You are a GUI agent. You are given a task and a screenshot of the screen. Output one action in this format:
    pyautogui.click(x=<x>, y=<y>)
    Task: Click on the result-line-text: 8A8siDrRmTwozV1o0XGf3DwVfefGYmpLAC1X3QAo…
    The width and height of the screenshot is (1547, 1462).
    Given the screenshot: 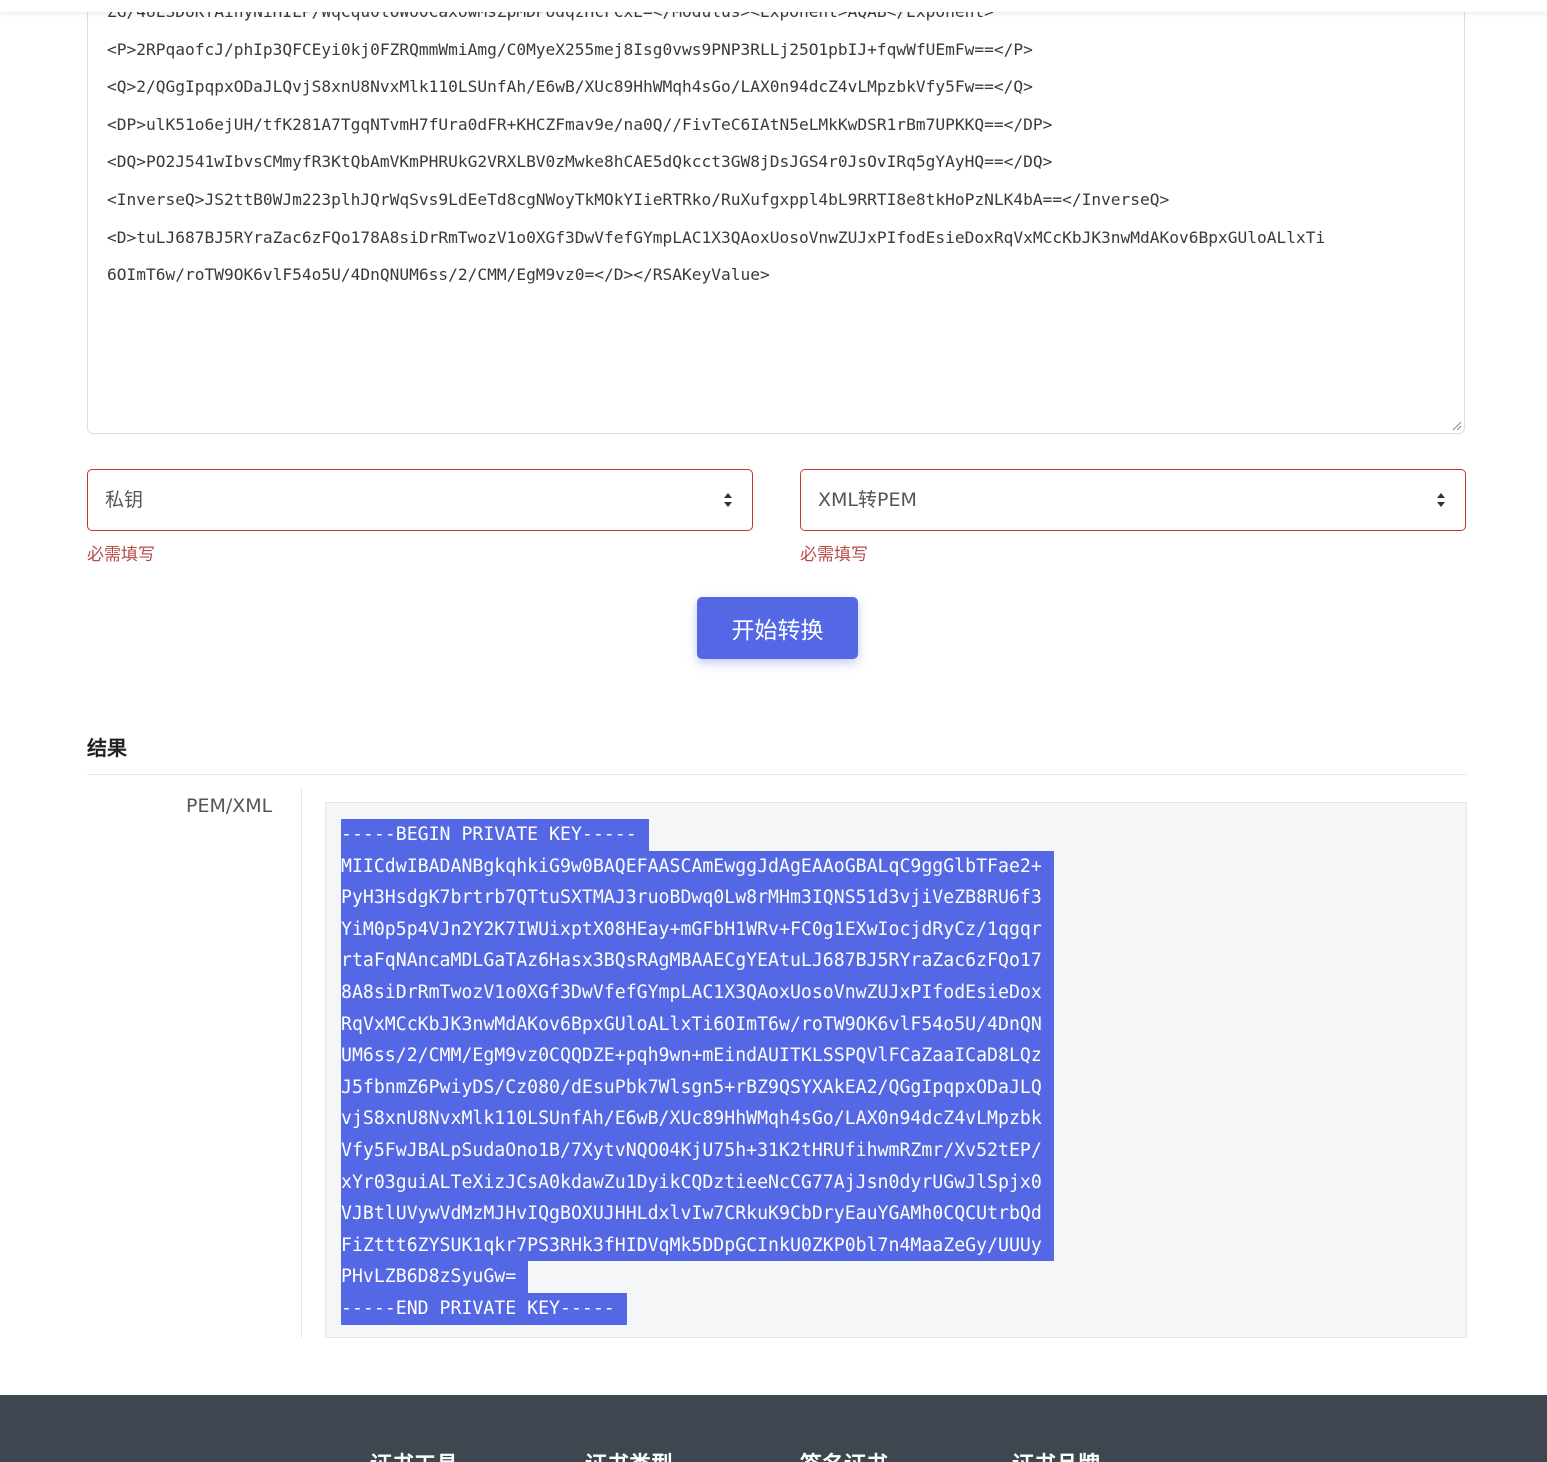 What is the action you would take?
    pyautogui.click(x=697, y=992)
    